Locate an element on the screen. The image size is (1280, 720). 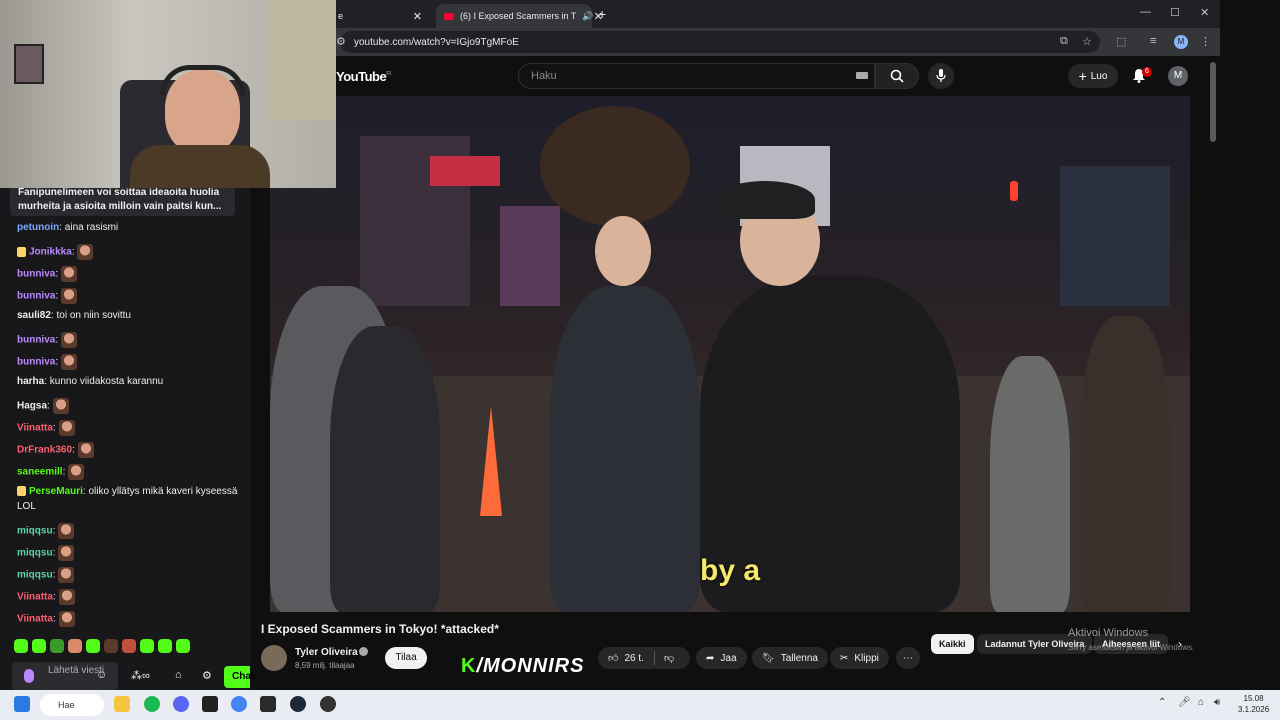
youtube-logo: YouTubeFI is located at coordinates (363, 76).